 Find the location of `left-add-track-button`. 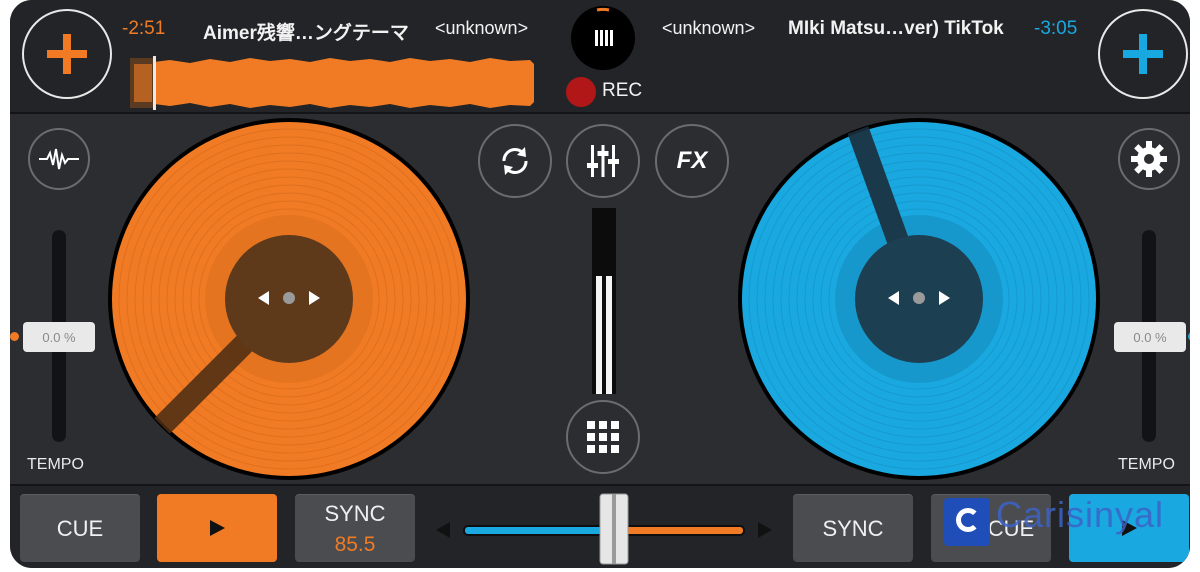

left-add-track-button is located at coordinates (67, 54).